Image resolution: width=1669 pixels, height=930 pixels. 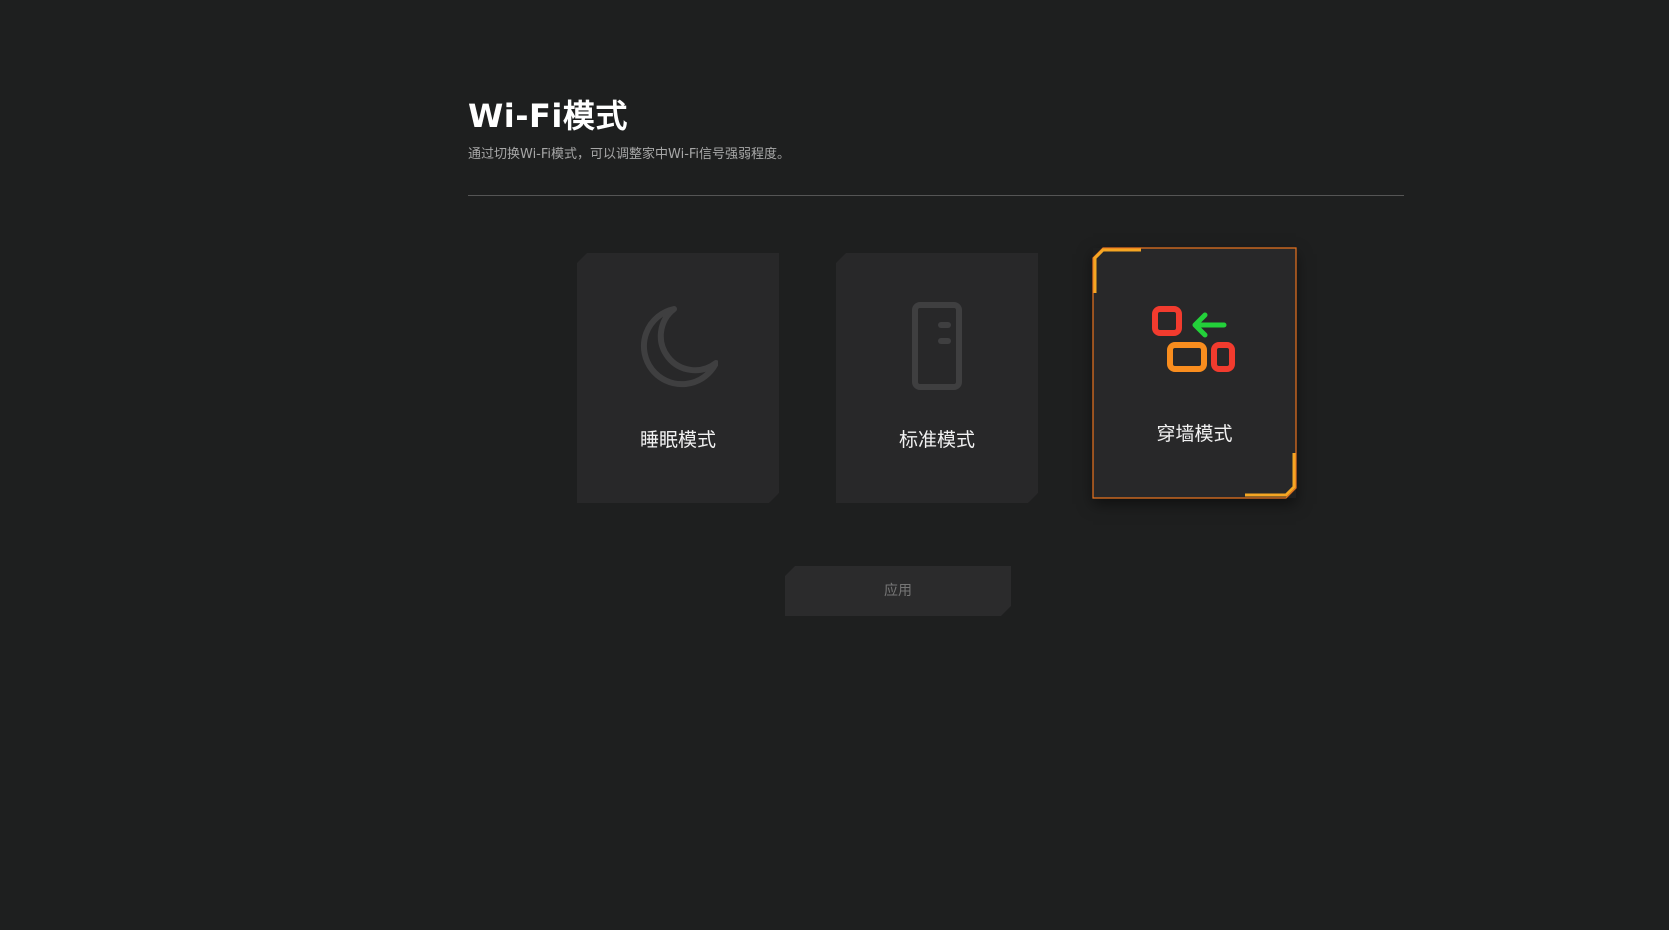 I want to click on page-description: 通过切换Wi-Fi模式，可以调整家中Wi-Fi信号强弱程度。, so click(x=629, y=154).